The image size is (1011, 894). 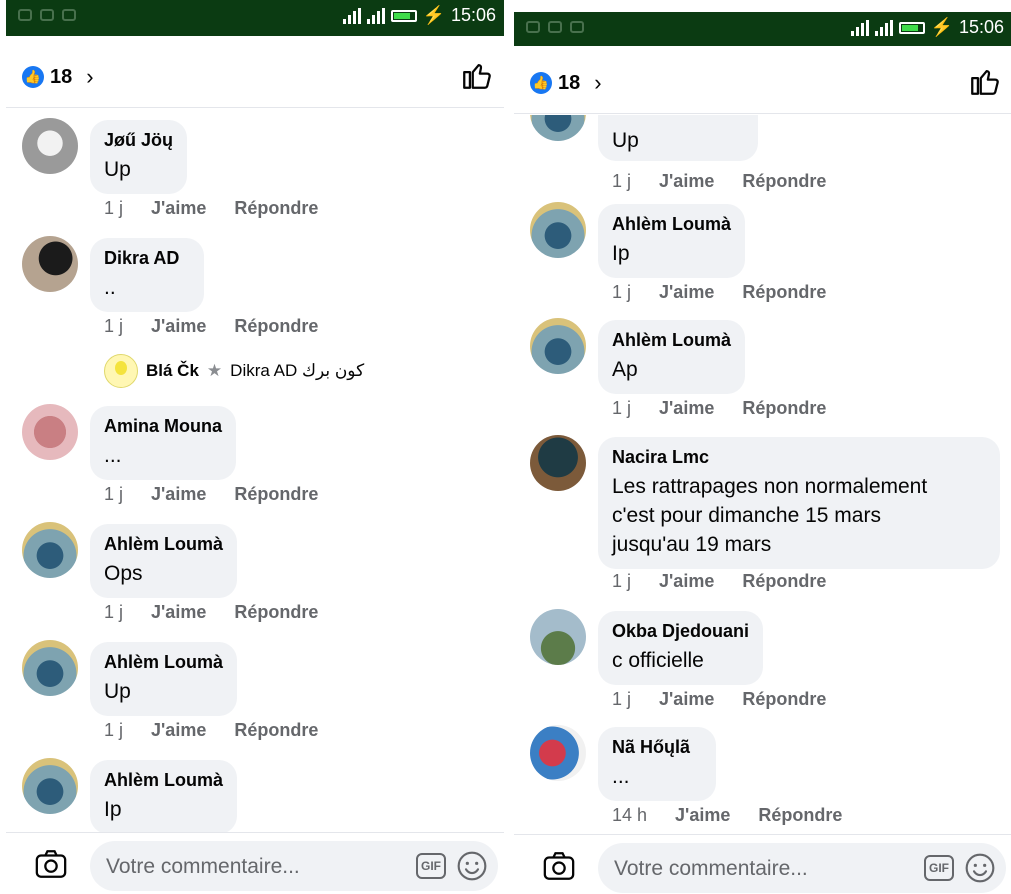 I want to click on like-badge-icon: 👍, so click(x=541, y=83).